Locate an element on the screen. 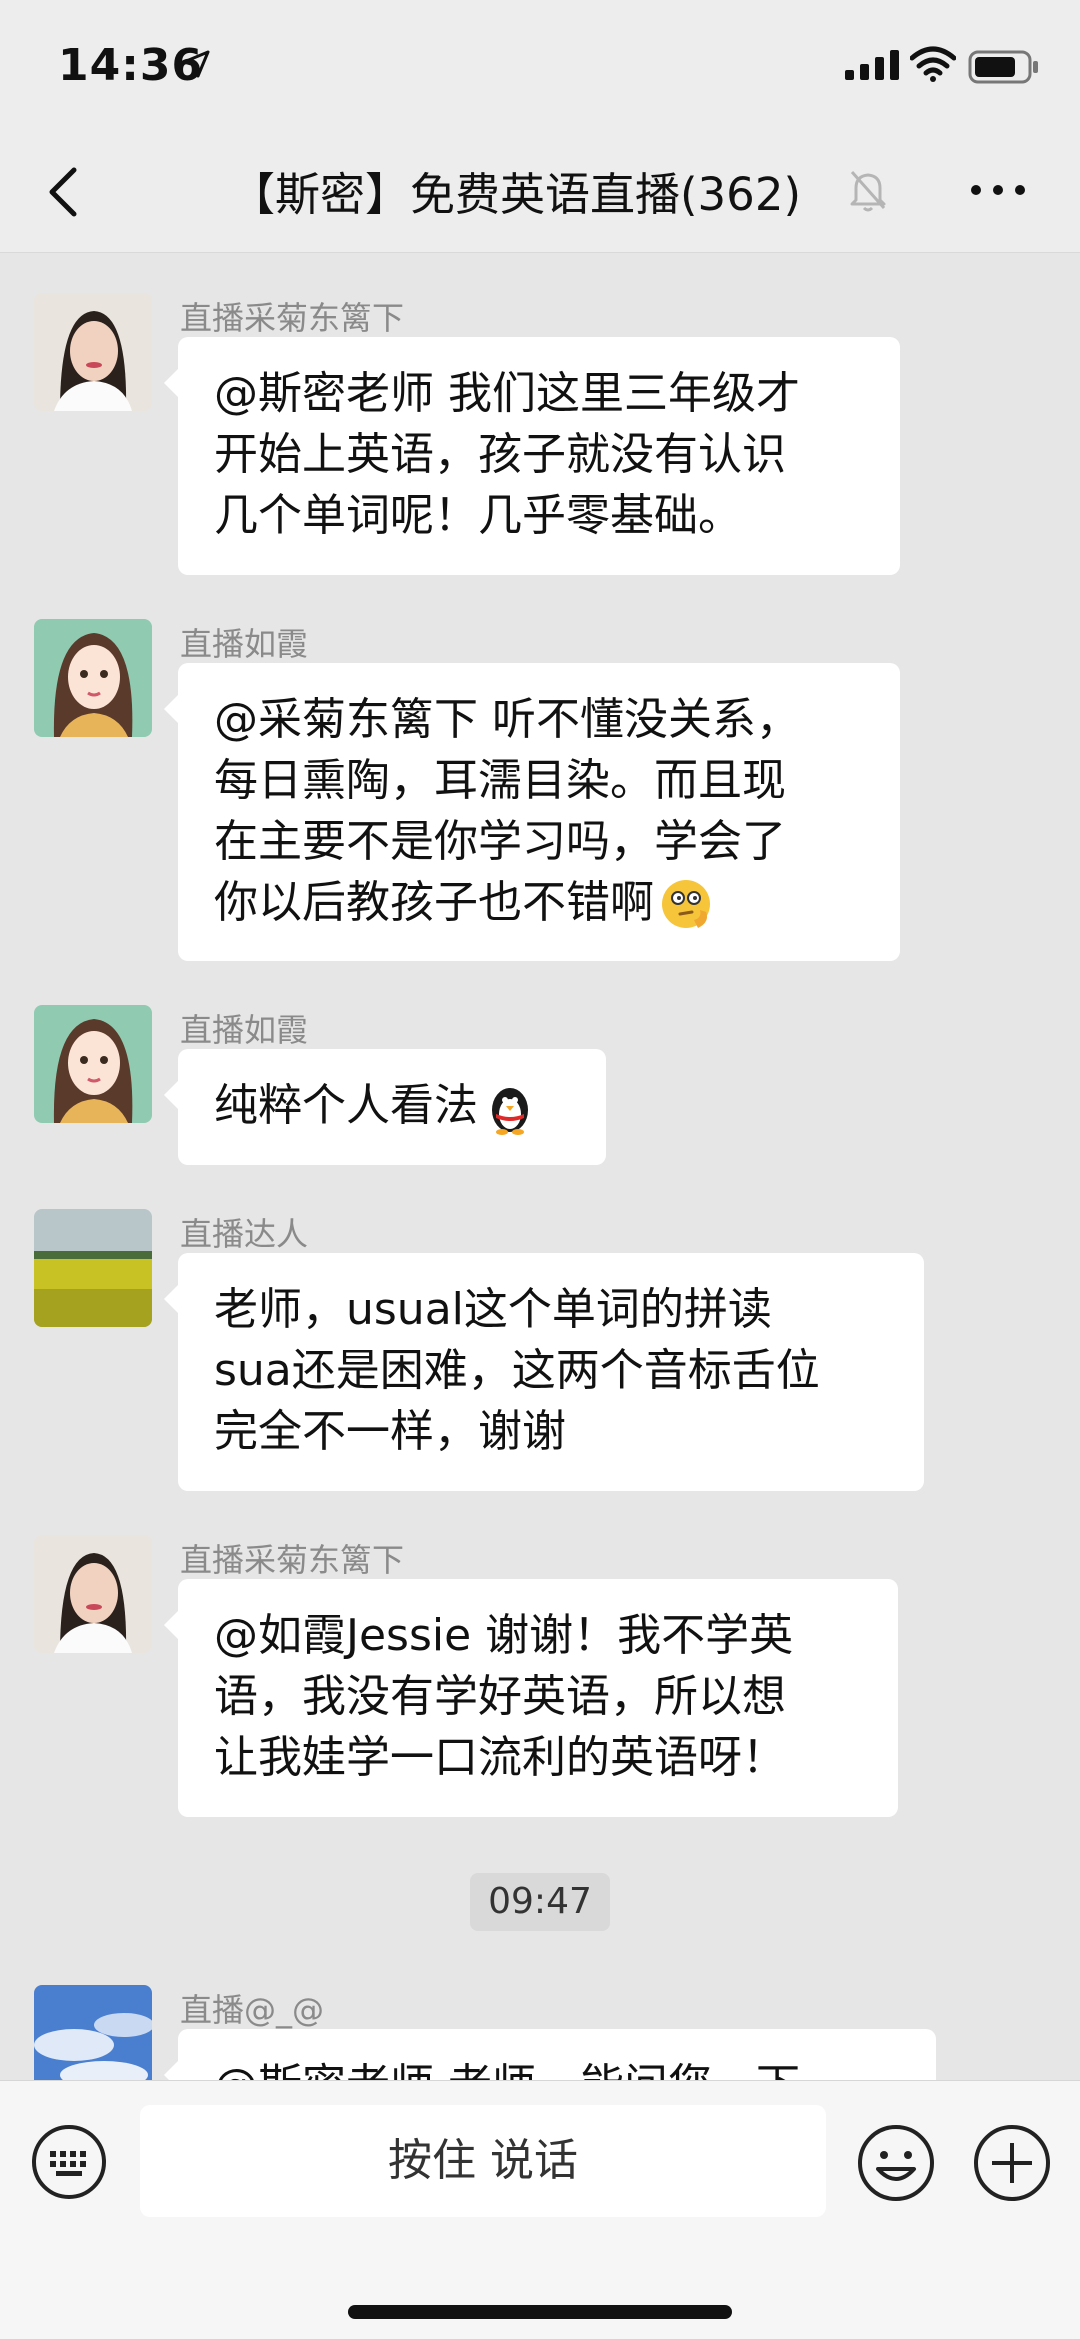 The image size is (1080, 2339). message-bubble: @斯密老师 老师，能问您一下 is located at coordinates (550, 2054).